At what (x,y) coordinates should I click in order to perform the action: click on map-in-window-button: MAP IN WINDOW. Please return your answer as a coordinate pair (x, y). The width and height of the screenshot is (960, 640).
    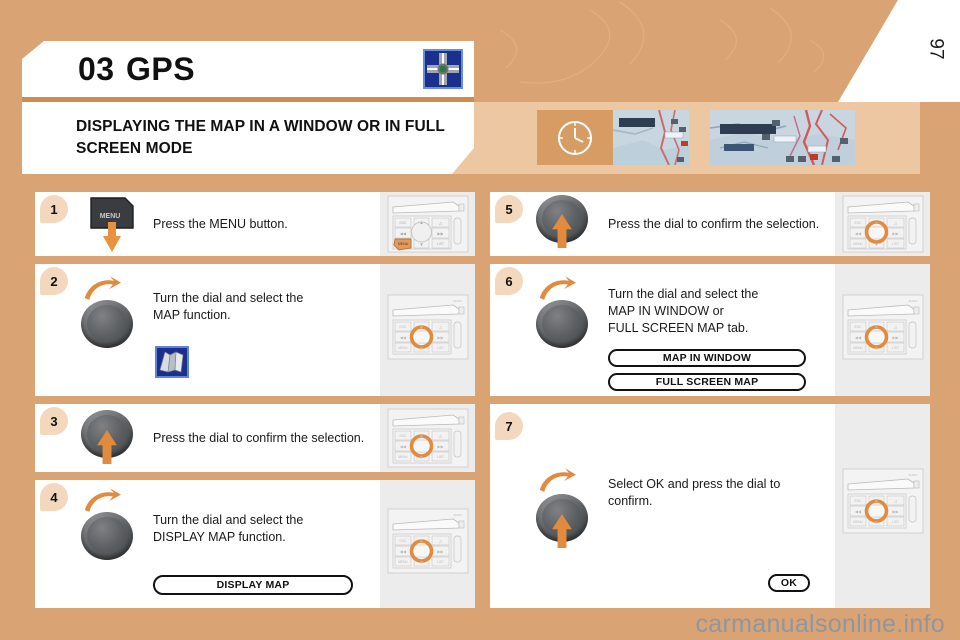
    Looking at the image, I should click on (707, 358).